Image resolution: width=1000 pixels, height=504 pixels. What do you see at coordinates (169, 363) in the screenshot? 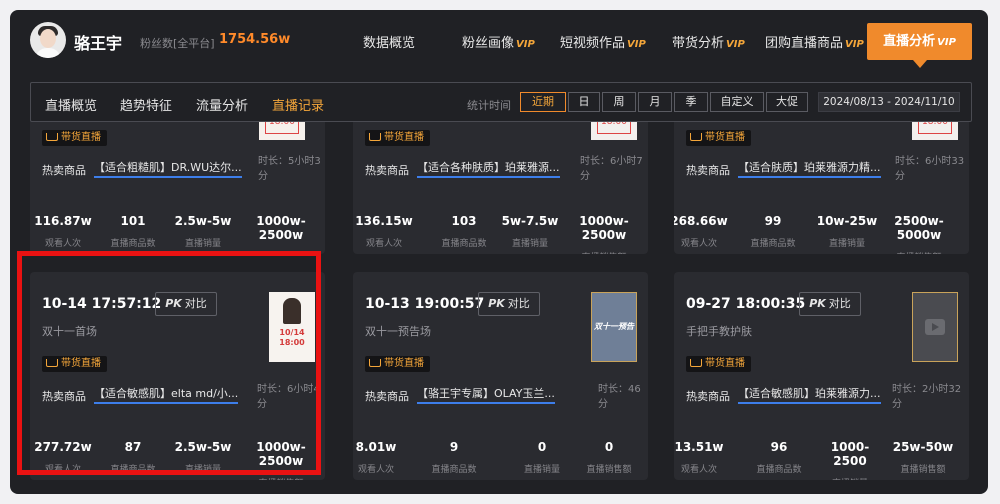
I see `highlight-box` at bounding box center [169, 363].